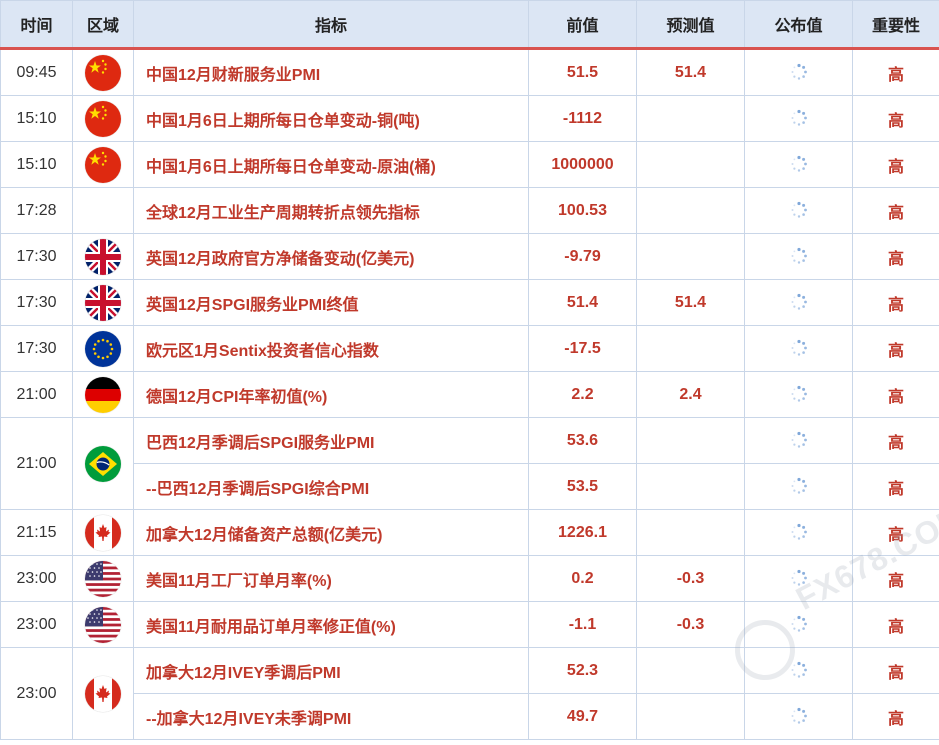  I want to click on indicator-cell: 巴西12月季调后SPGI服务业PMI, so click(331, 440).